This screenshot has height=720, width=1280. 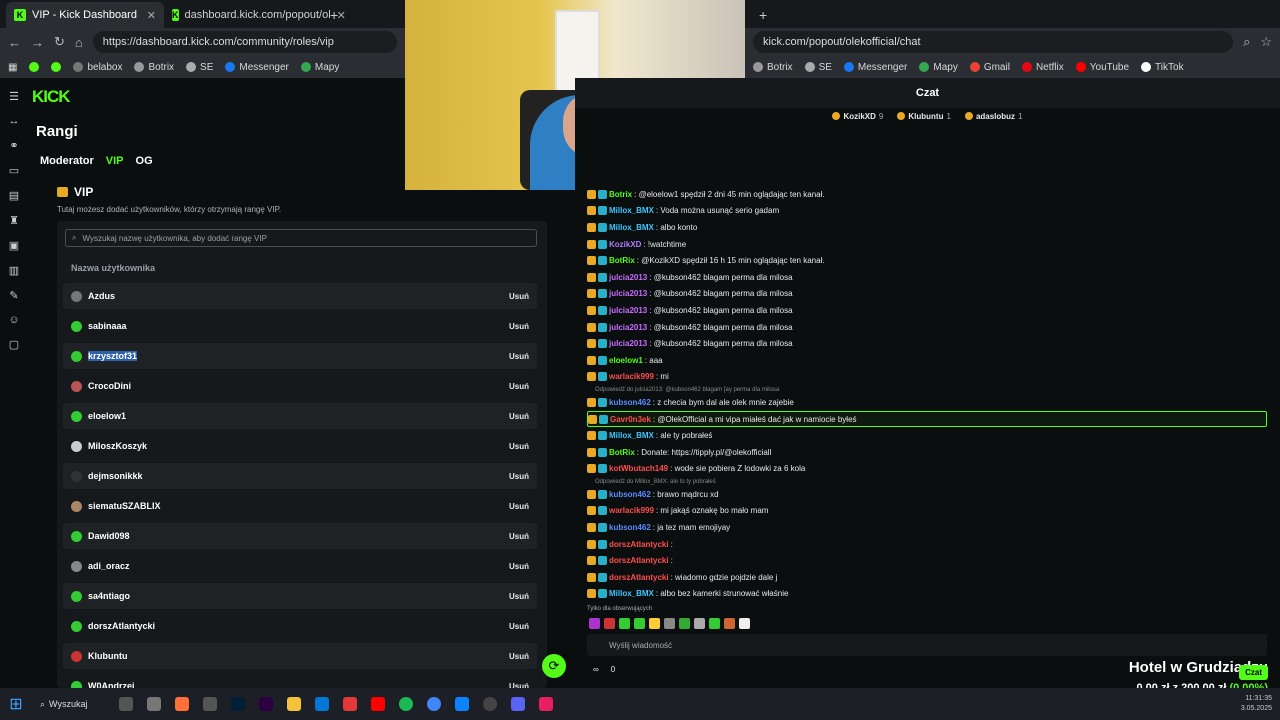 What do you see at coordinates (406, 704) in the screenshot?
I see `spotify-icon` at bounding box center [406, 704].